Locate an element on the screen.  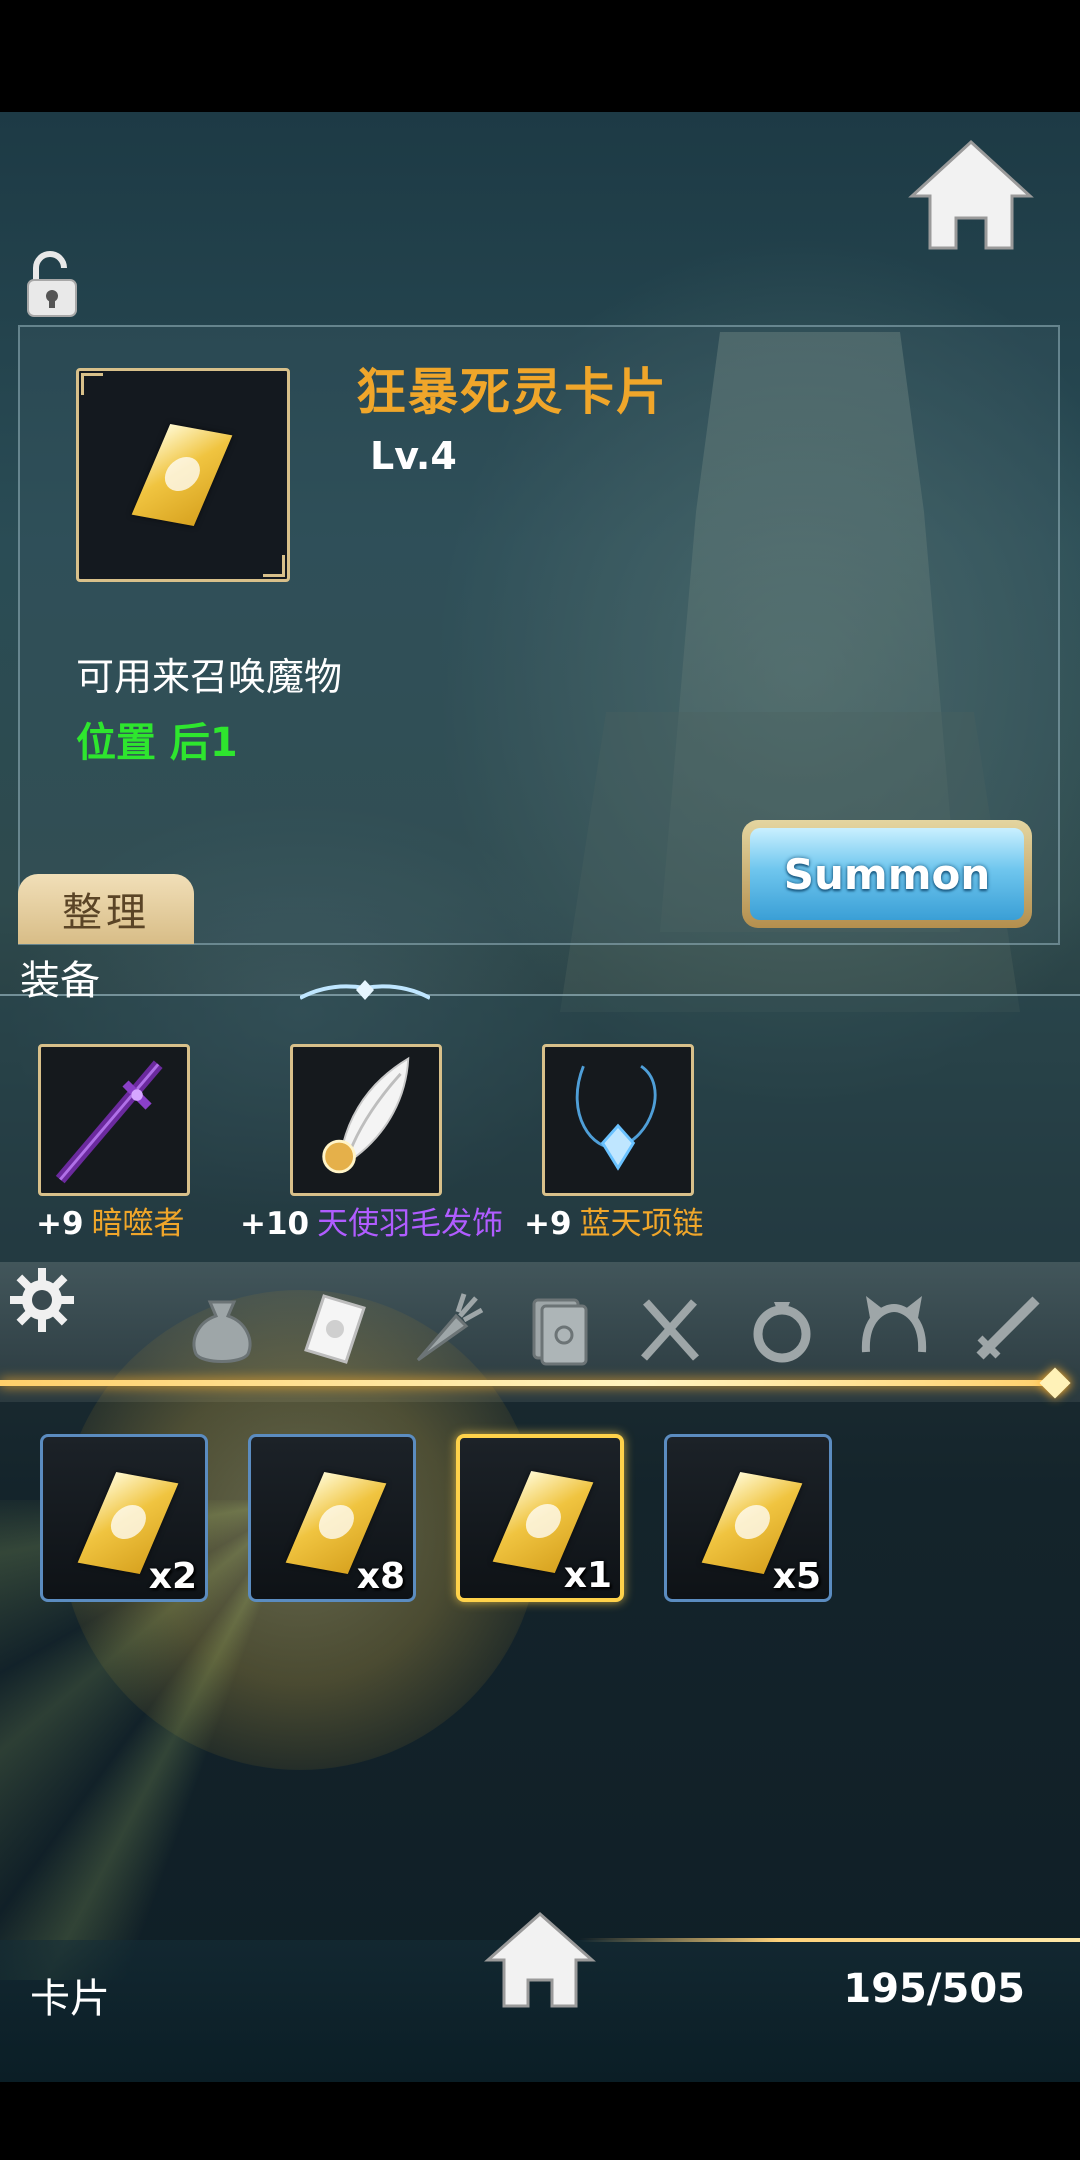
tab-loot-bag is located at coordinates (222, 1328).